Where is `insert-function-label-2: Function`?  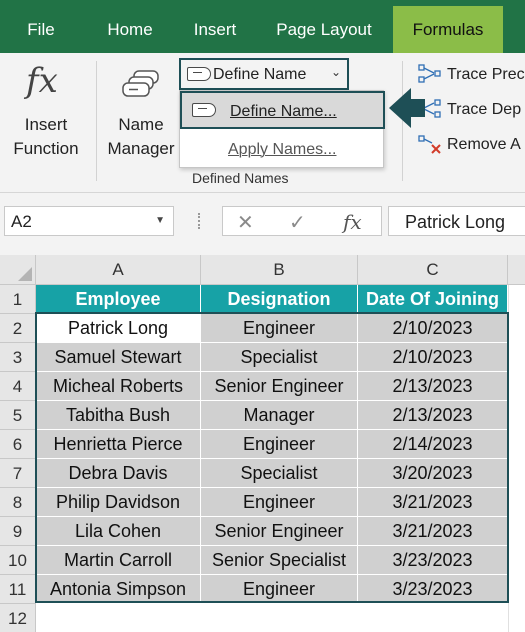 insert-function-label-2: Function is located at coordinates (46, 148).